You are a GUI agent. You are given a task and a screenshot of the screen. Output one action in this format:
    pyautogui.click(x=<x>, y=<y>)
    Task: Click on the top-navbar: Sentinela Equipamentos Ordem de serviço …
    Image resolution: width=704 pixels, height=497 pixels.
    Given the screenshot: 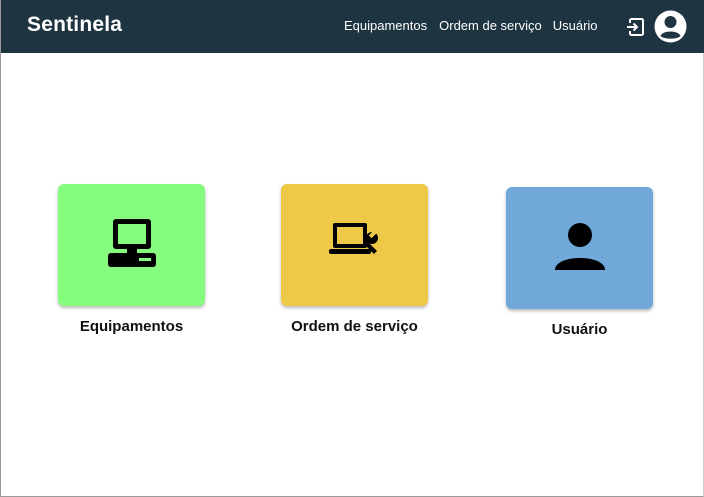 What is the action you would take?
    pyautogui.click(x=352, y=26)
    